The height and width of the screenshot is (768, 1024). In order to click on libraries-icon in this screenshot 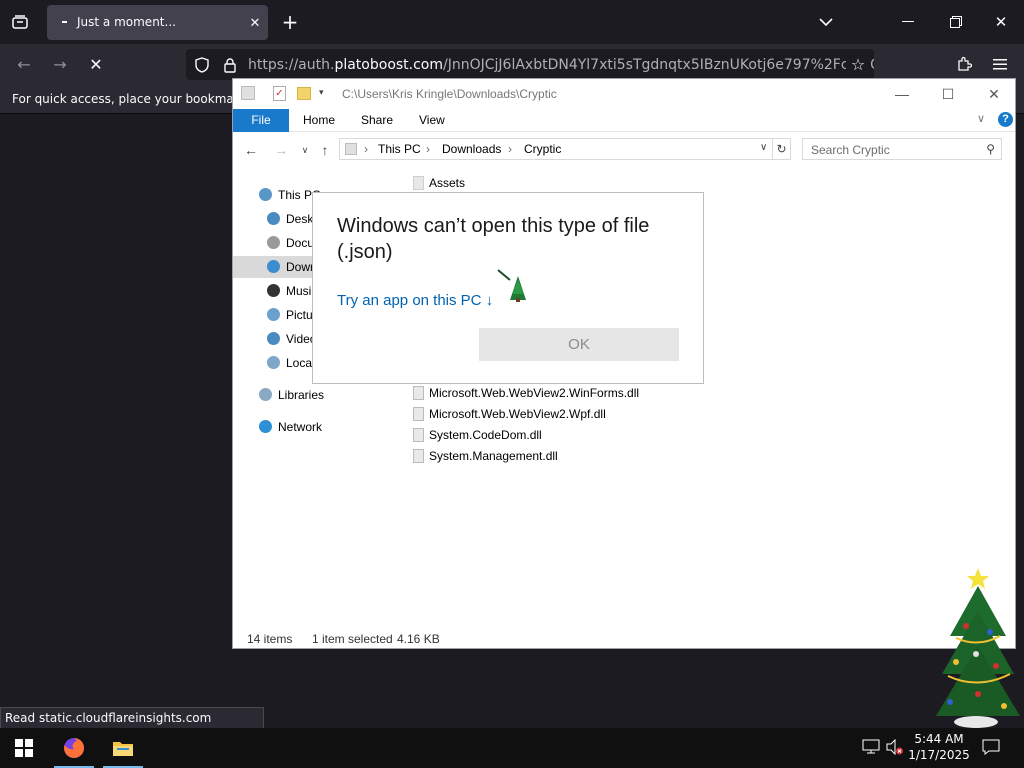, I will do `click(265, 394)`.